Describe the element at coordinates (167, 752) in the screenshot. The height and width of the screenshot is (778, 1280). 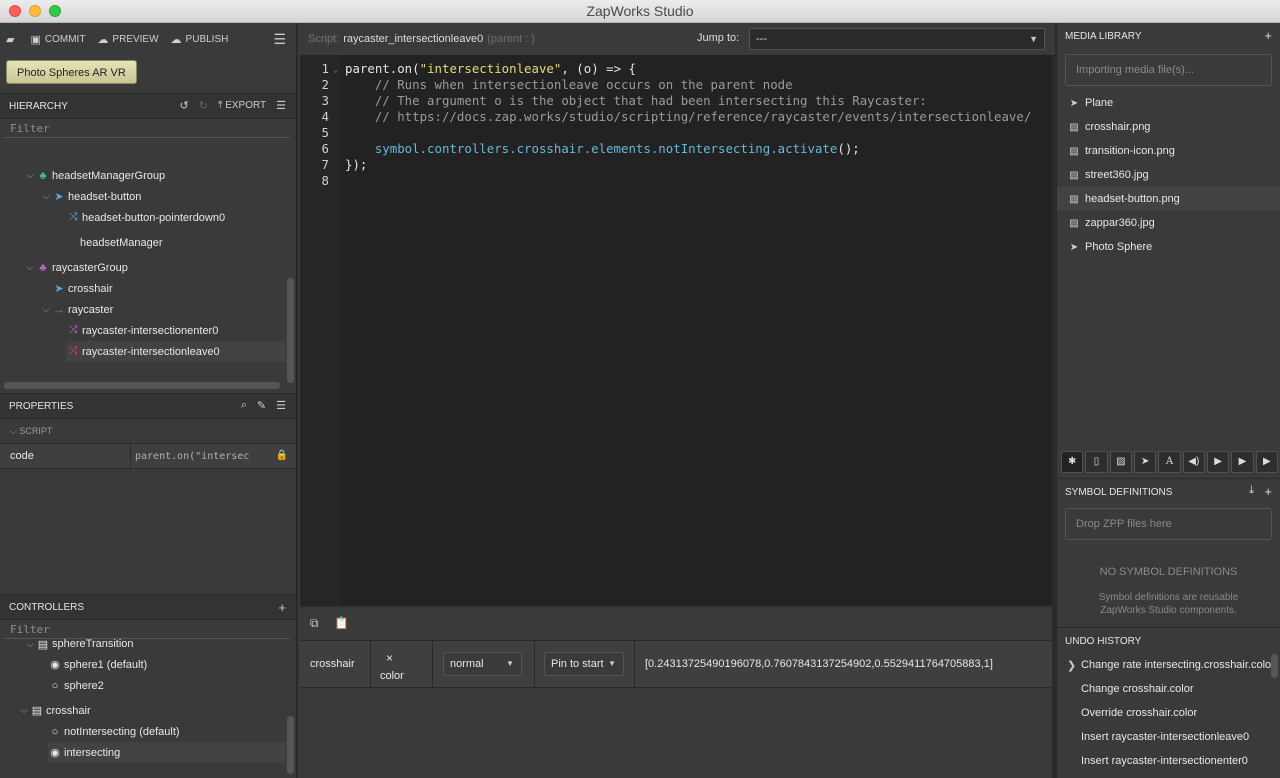
I see `controller-state-selected: ◉ intersecting` at that location.